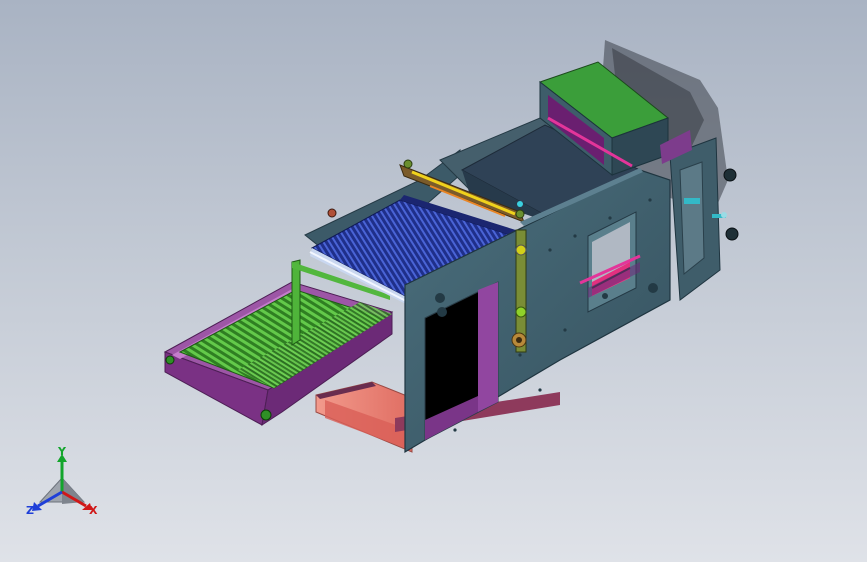  What do you see at coordinates (64, 484) in the screenshot?
I see `axis-triad: Y X Z` at bounding box center [64, 484].